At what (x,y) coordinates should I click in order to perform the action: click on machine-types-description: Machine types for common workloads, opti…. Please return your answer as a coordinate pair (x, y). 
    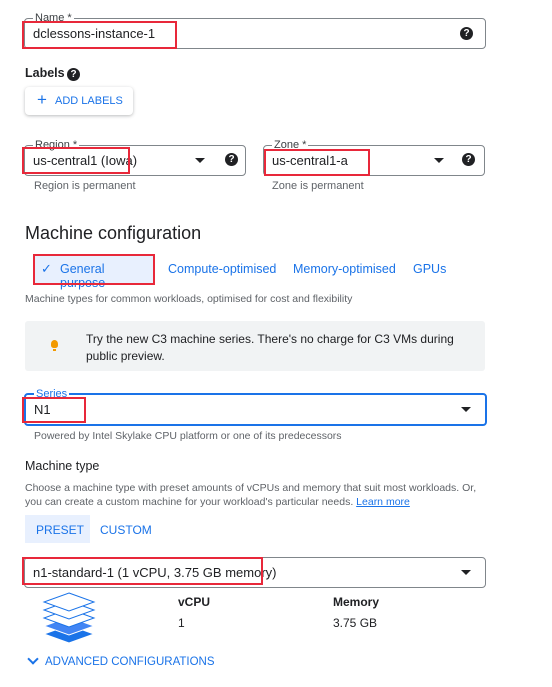
    Looking at the image, I should click on (189, 299).